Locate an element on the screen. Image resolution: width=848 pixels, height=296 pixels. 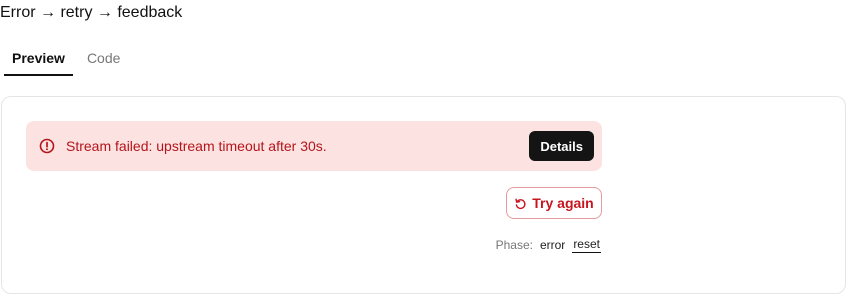
phase-indicator: Phase: error reset is located at coordinates (548, 245).